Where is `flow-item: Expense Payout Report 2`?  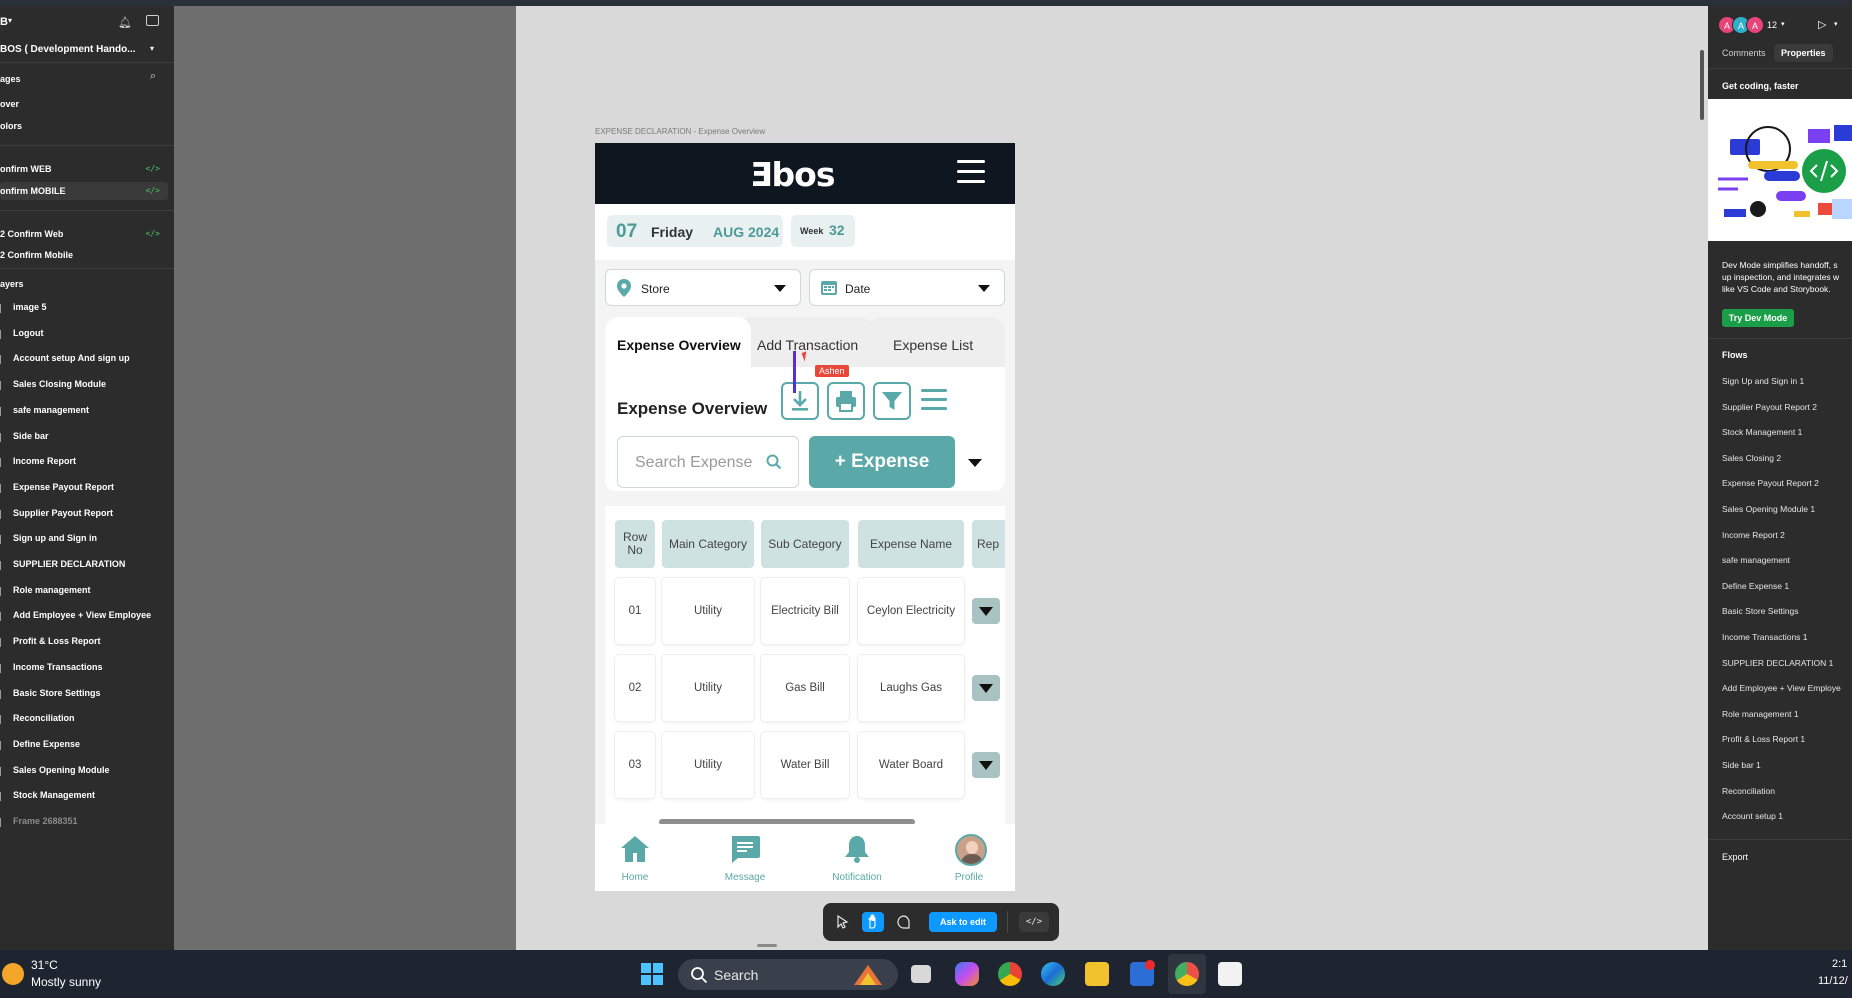
flow-item: Expense Payout Report 2 is located at coordinates (1770, 483).